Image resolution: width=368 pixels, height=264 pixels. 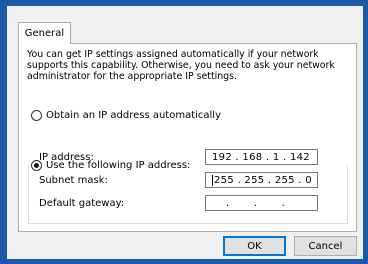 I want to click on ip-address-value: 192 . 168 . 1 . 142, so click(x=261, y=157).